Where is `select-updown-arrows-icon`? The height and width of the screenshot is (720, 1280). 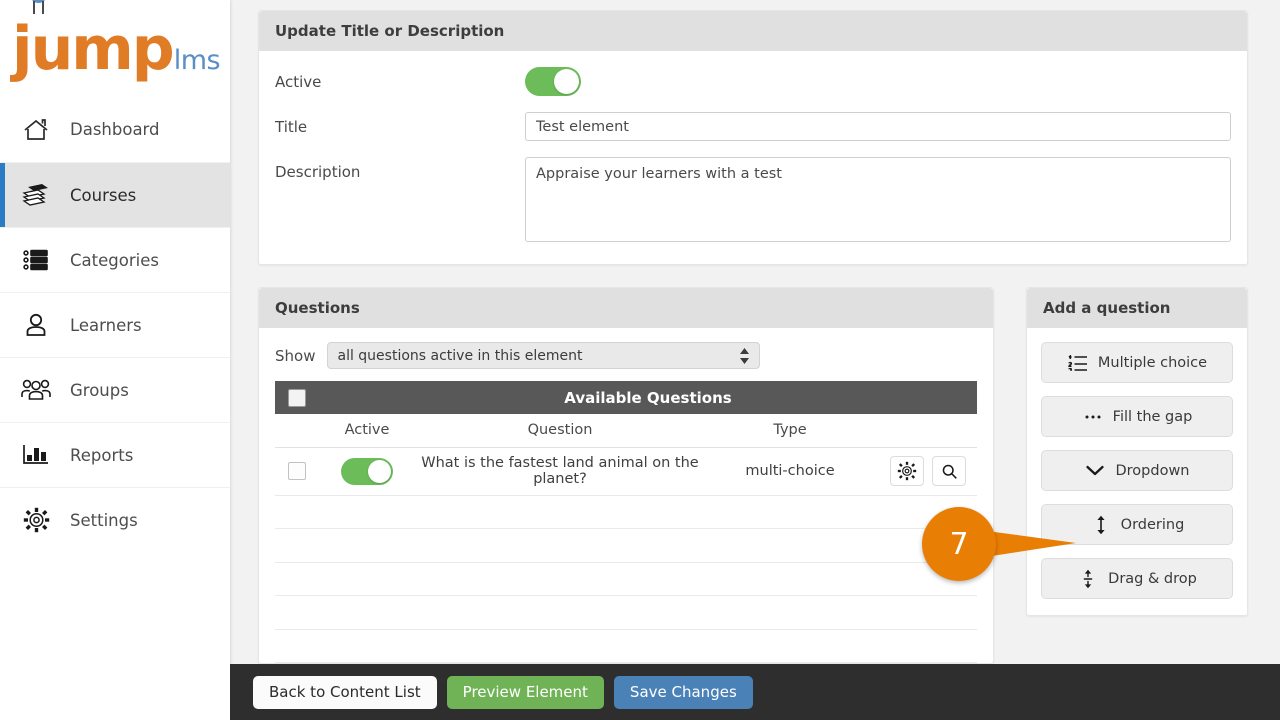
select-updown-arrows-icon is located at coordinates (744, 356).